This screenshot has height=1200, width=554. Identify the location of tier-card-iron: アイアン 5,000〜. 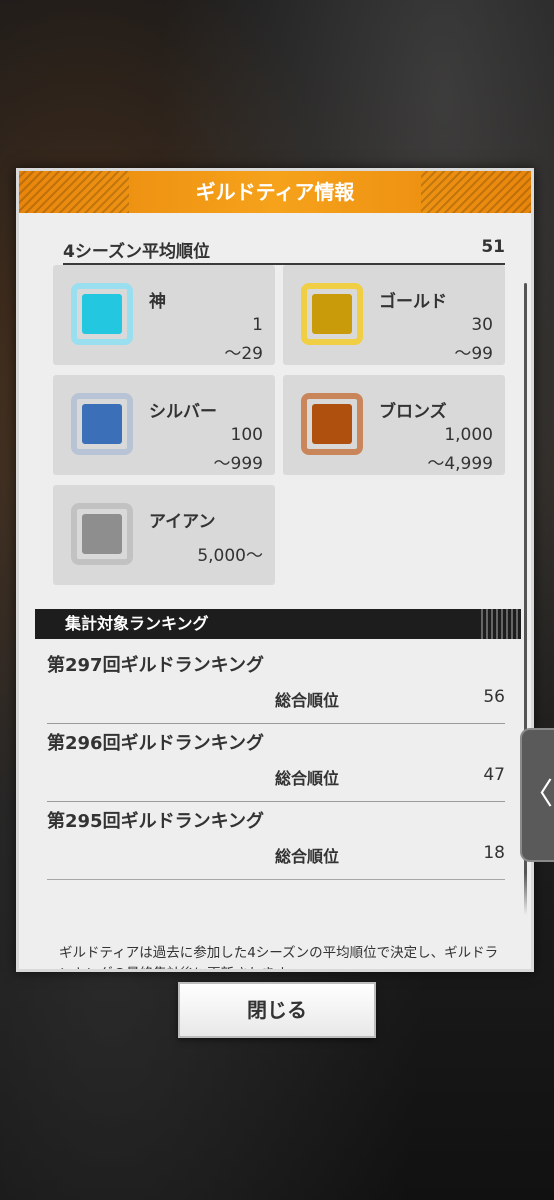
(164, 535).